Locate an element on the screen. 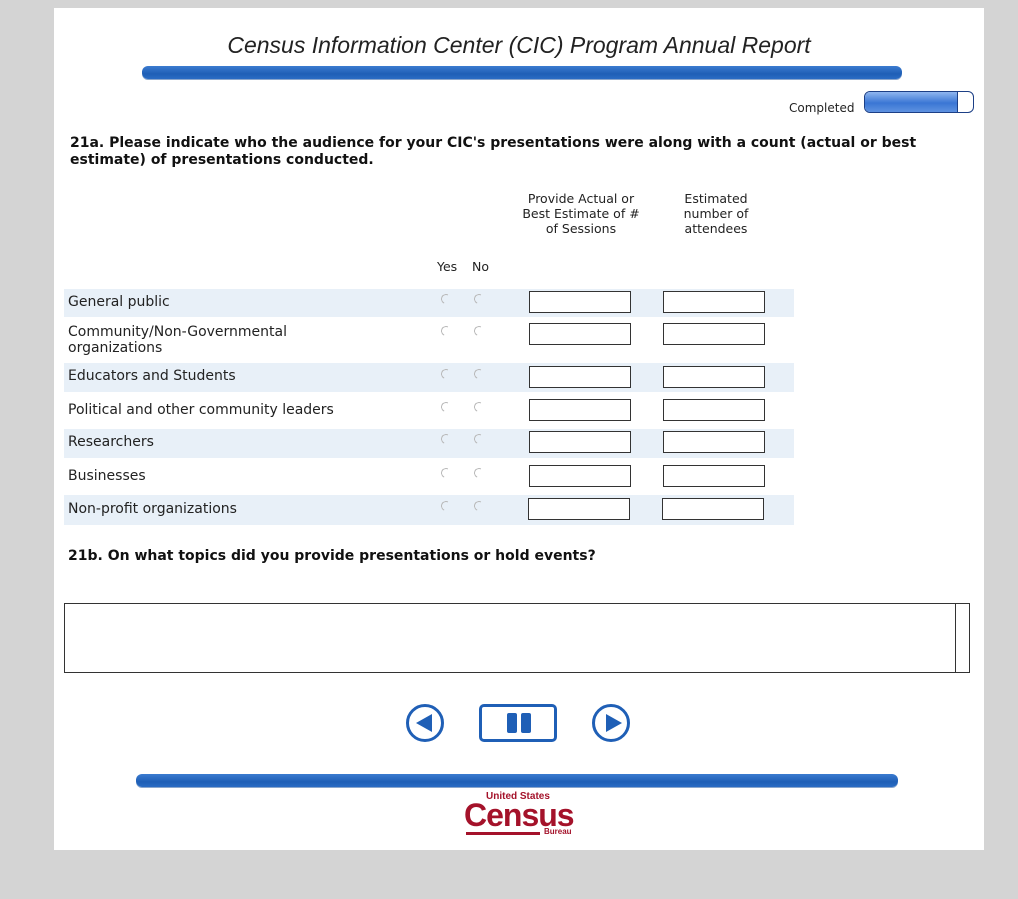 The height and width of the screenshot is (899, 1018). arrow-left-icon is located at coordinates (424, 723).